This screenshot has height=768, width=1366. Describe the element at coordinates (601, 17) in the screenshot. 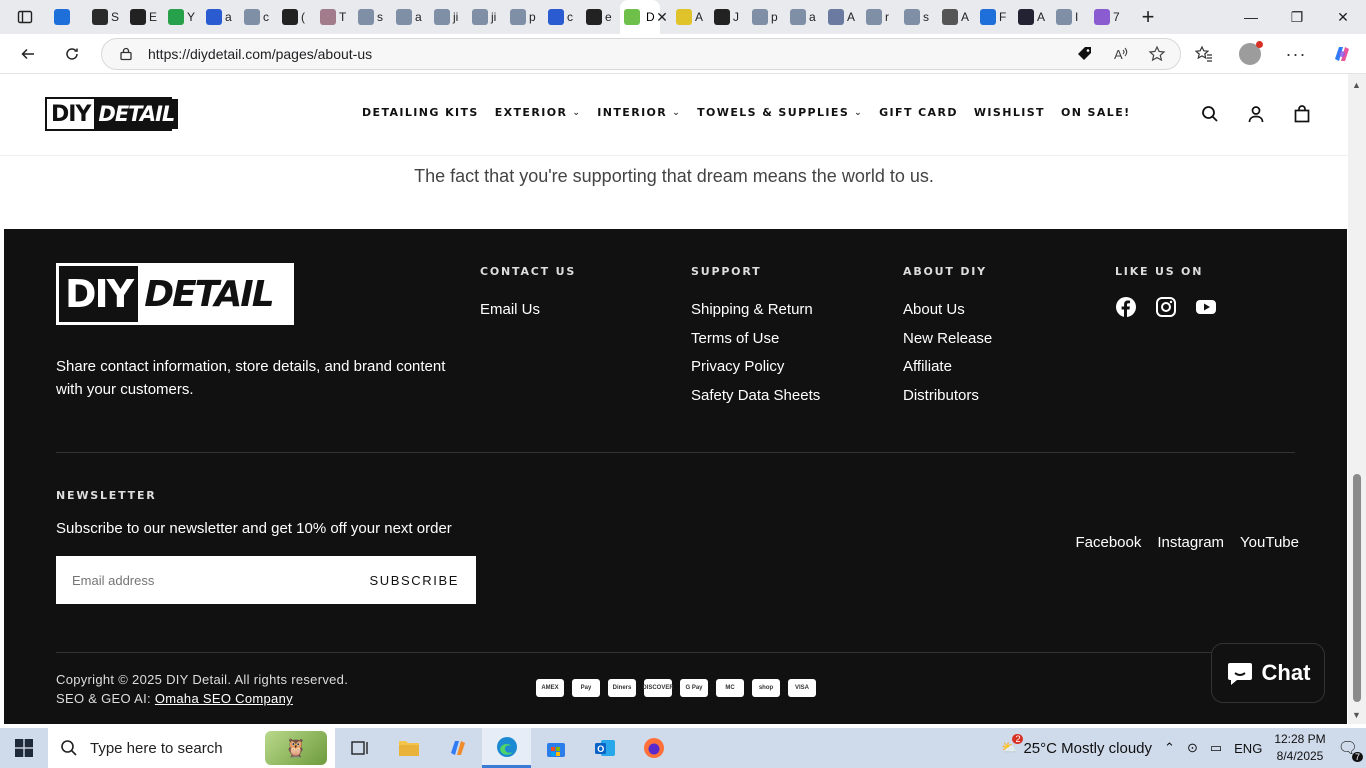

I see `browser-tab: e` at that location.